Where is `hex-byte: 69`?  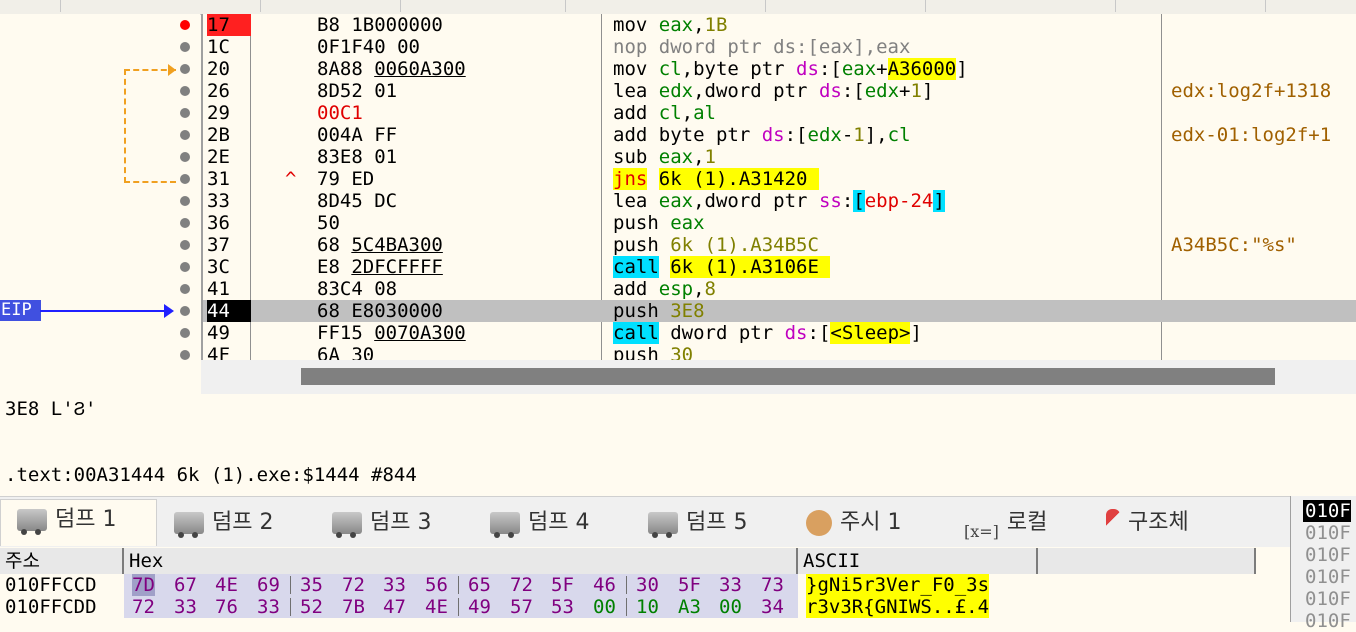
hex-byte: 69 is located at coordinates (268, 585).